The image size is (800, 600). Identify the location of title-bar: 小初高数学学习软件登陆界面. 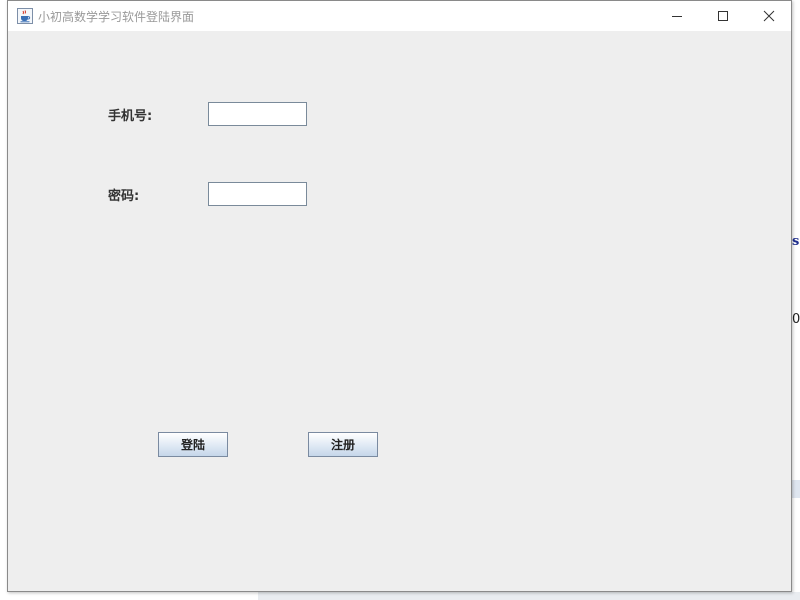
(399, 16).